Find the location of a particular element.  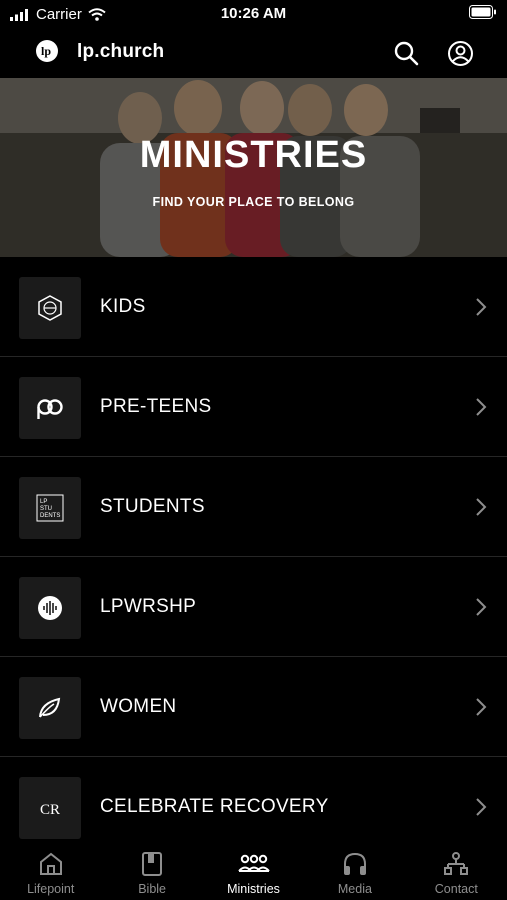

app-header: lp lp.church is located at coordinates (253, 53).